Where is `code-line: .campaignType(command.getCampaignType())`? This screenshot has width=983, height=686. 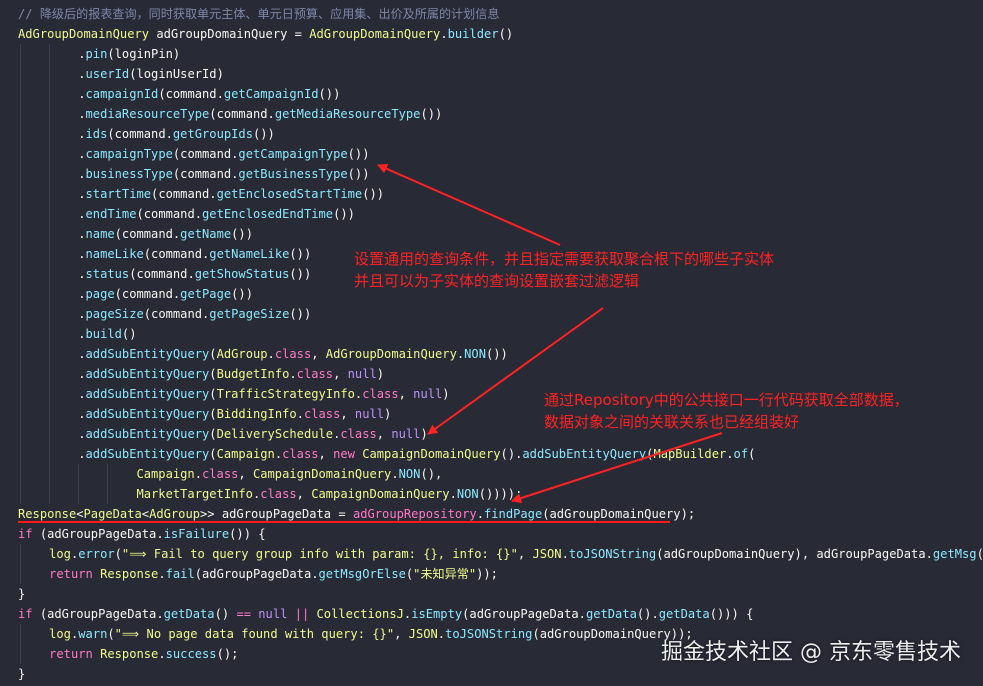
code-line: .campaignType(command.getCampaignType()) is located at coordinates (491, 154).